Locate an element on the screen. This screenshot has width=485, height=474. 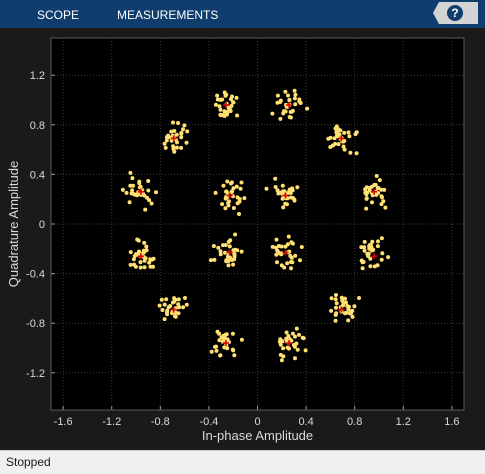
y-tick-label: -0.4 is located at coordinates (35, 275).